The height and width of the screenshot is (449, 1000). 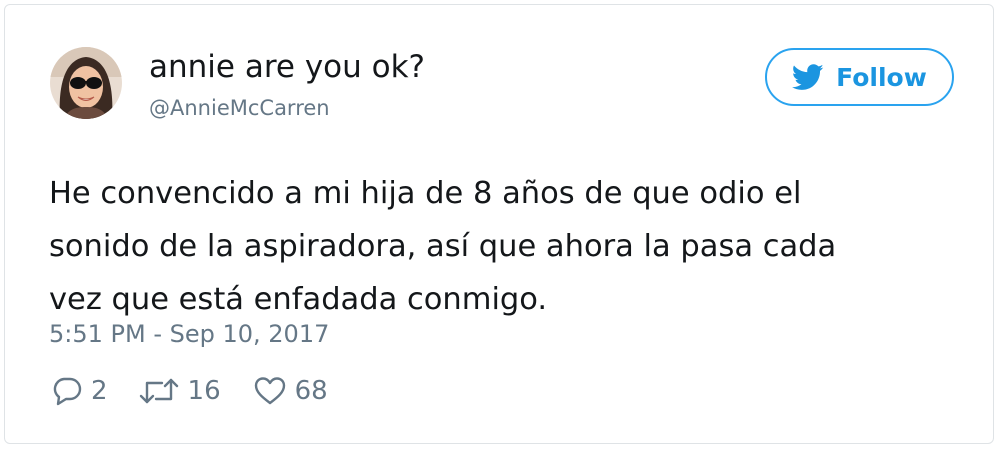 What do you see at coordinates (311, 391) in the screenshot?
I see `like-count: 68` at bounding box center [311, 391].